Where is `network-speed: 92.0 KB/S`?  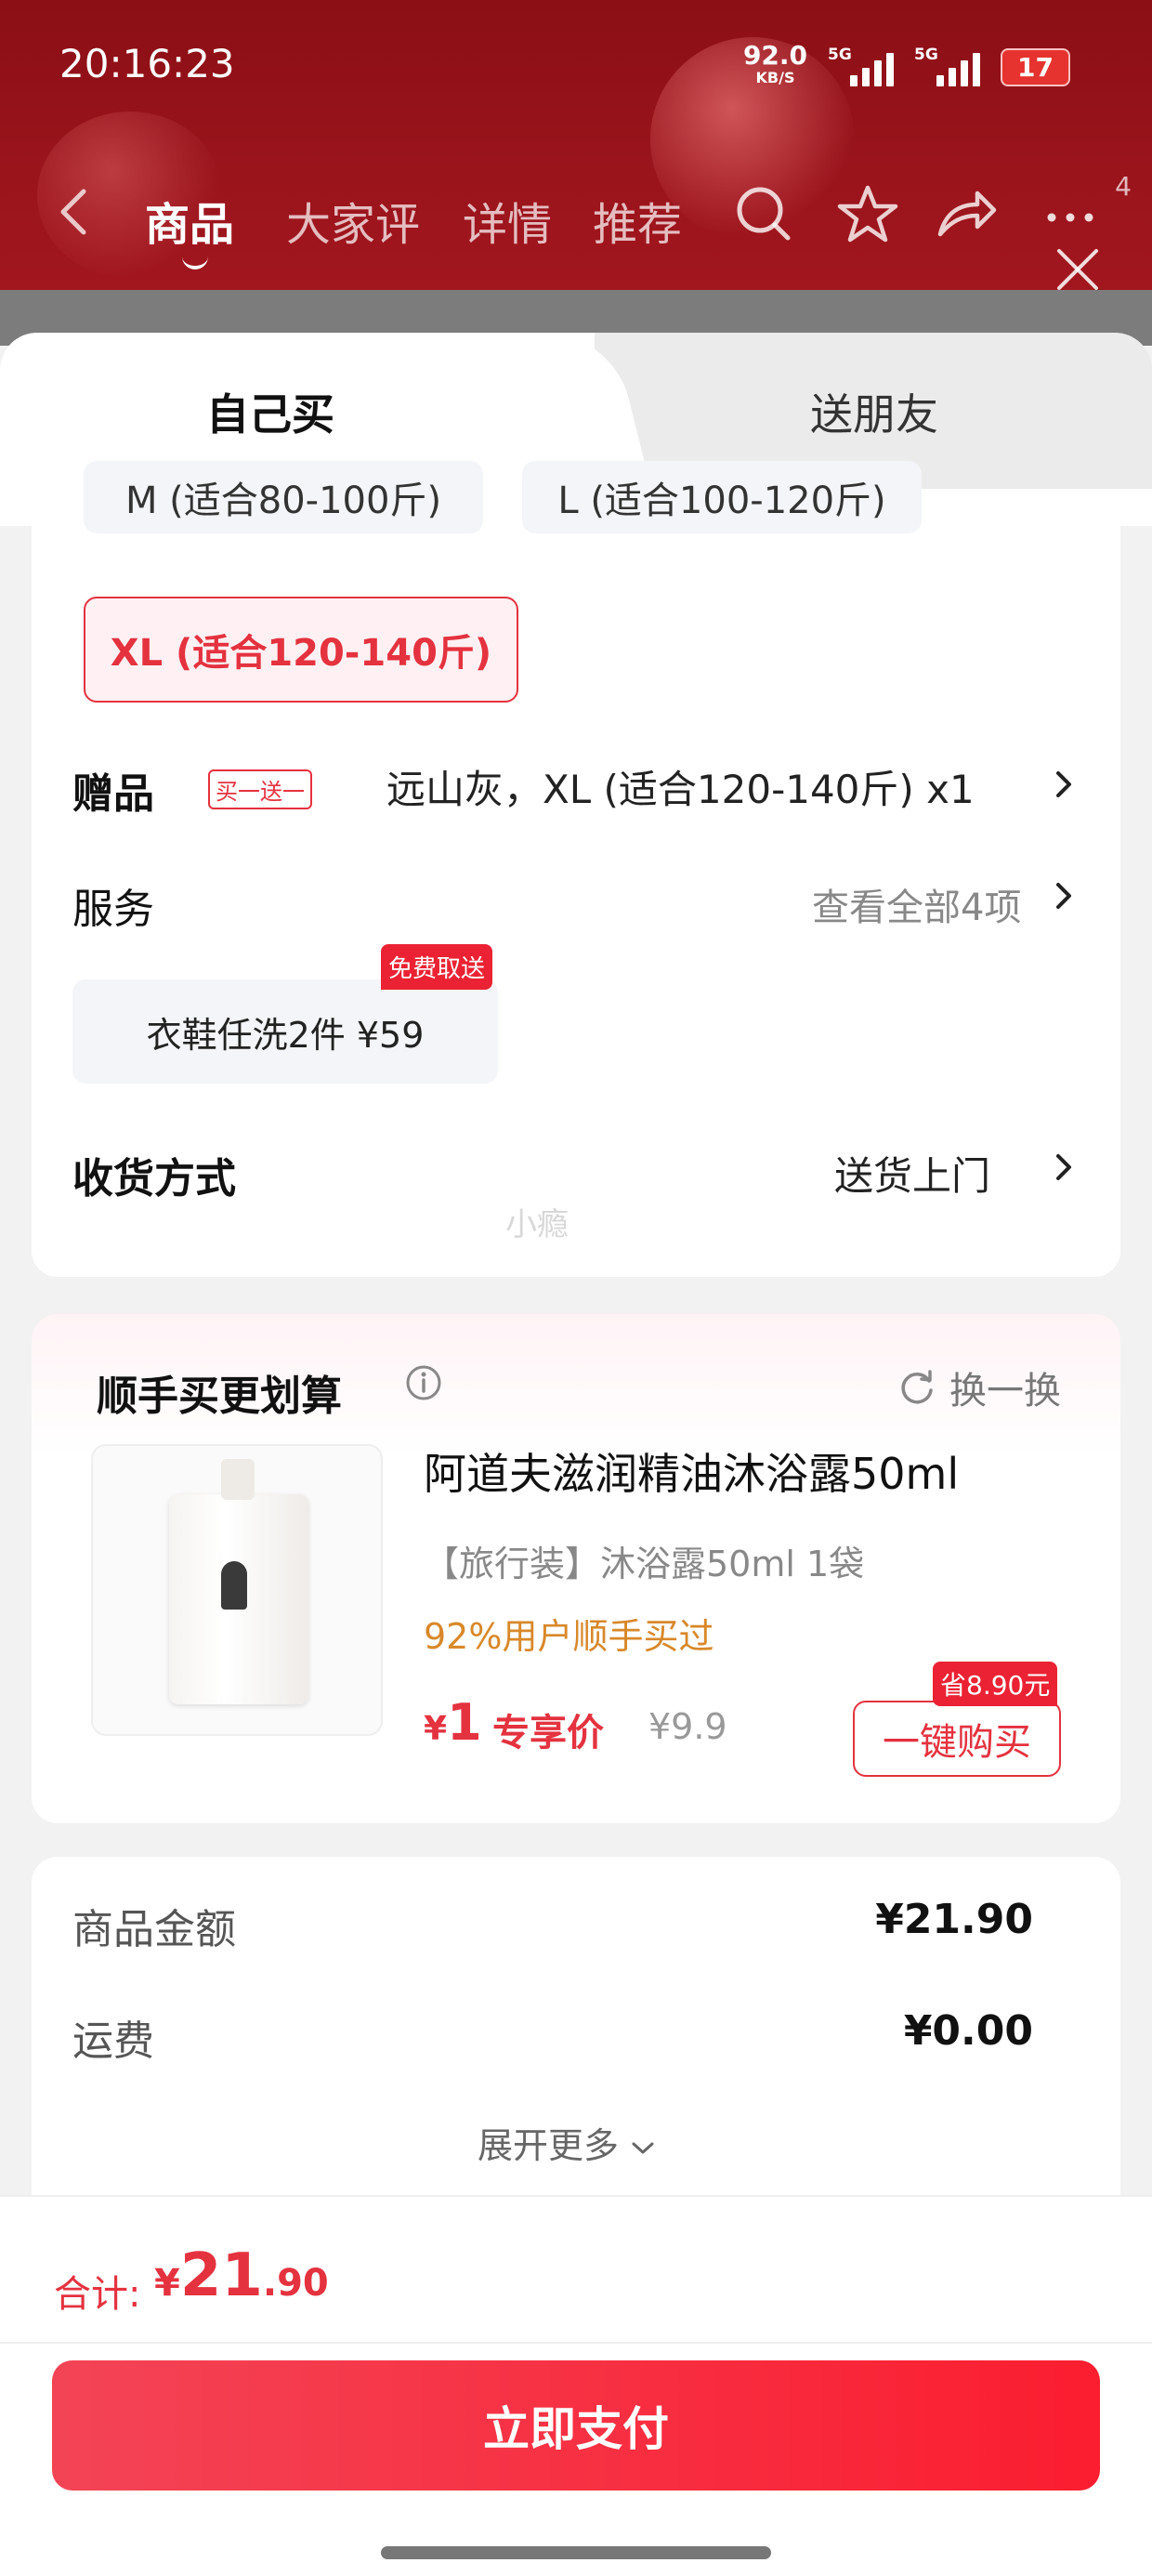
network-speed: 92.0 KB/S is located at coordinates (775, 66).